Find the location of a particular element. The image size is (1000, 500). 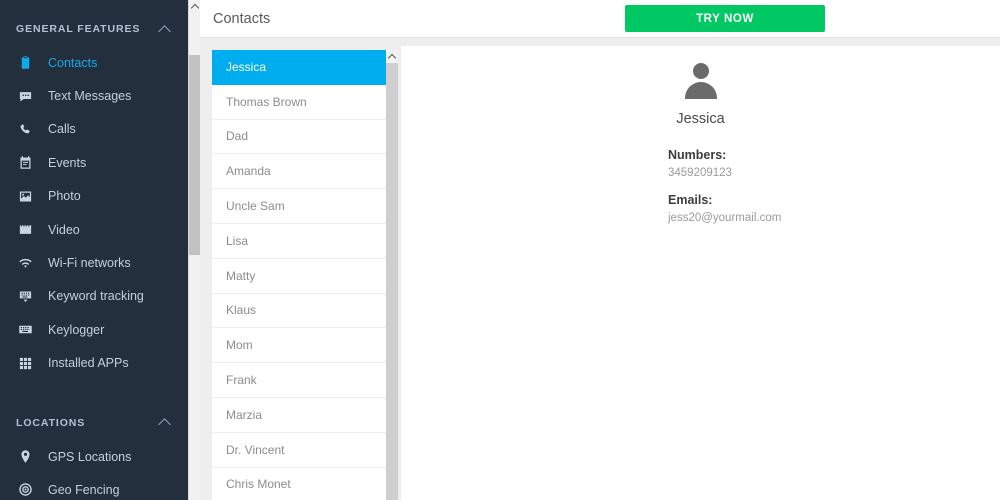

contact-list-item: Thomas Brown is located at coordinates (305, 102).